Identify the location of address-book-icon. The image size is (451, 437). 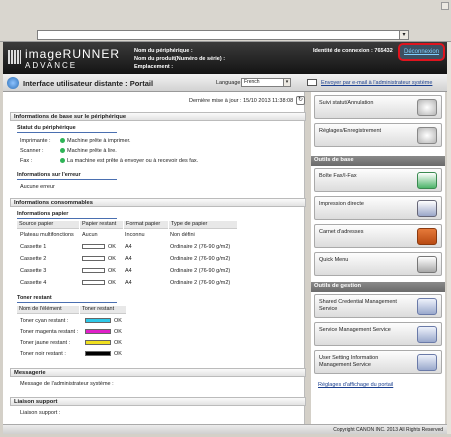
(427, 236).